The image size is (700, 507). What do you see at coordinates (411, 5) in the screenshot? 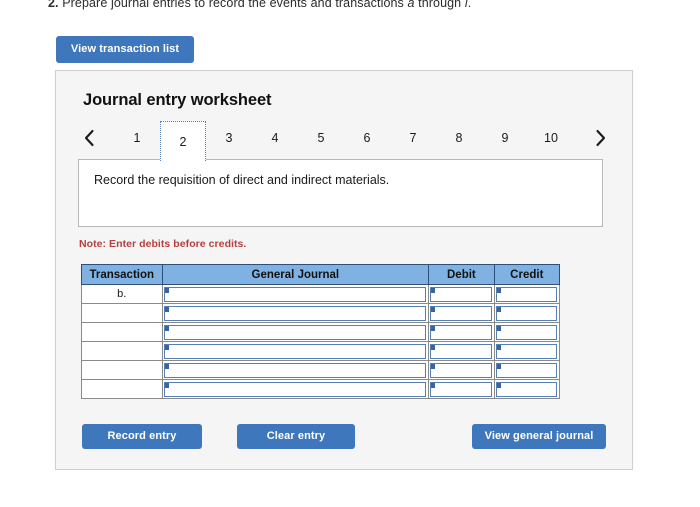
I see `question-italic-a: a` at bounding box center [411, 5].